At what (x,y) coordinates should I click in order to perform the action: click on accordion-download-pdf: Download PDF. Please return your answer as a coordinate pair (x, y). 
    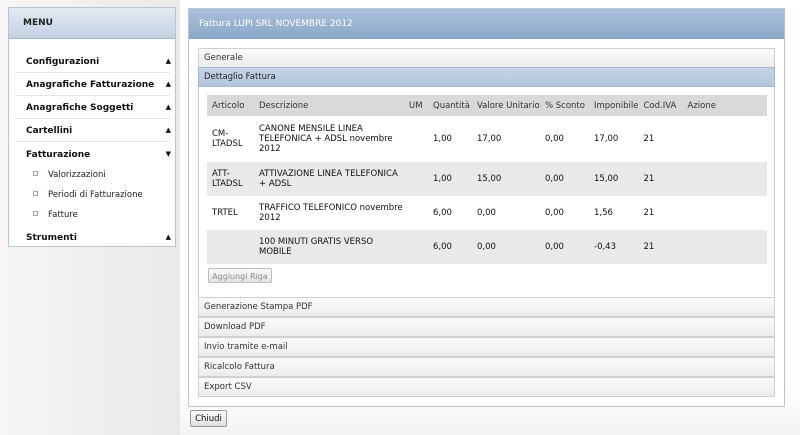
    Looking at the image, I should click on (486, 327).